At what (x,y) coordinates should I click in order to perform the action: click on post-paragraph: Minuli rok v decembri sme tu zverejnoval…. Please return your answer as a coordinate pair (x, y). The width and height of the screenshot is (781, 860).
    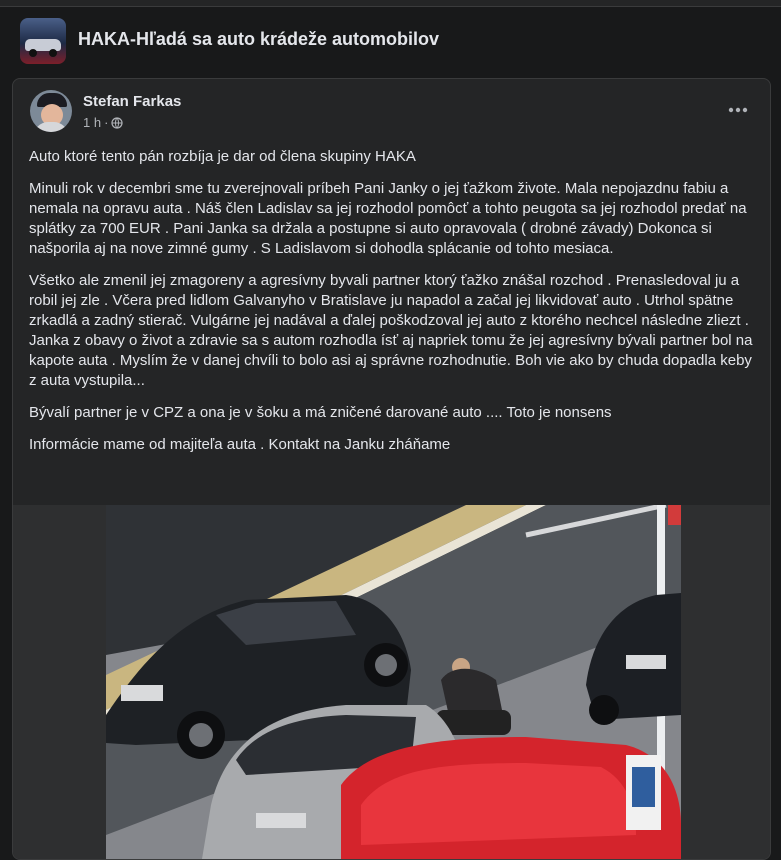
    Looking at the image, I should click on (388, 218).